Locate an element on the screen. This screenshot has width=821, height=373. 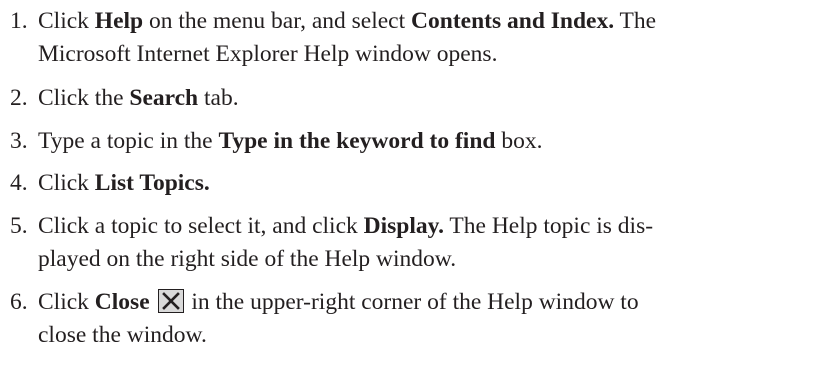
step-number: 5. is located at coordinates (19, 226).